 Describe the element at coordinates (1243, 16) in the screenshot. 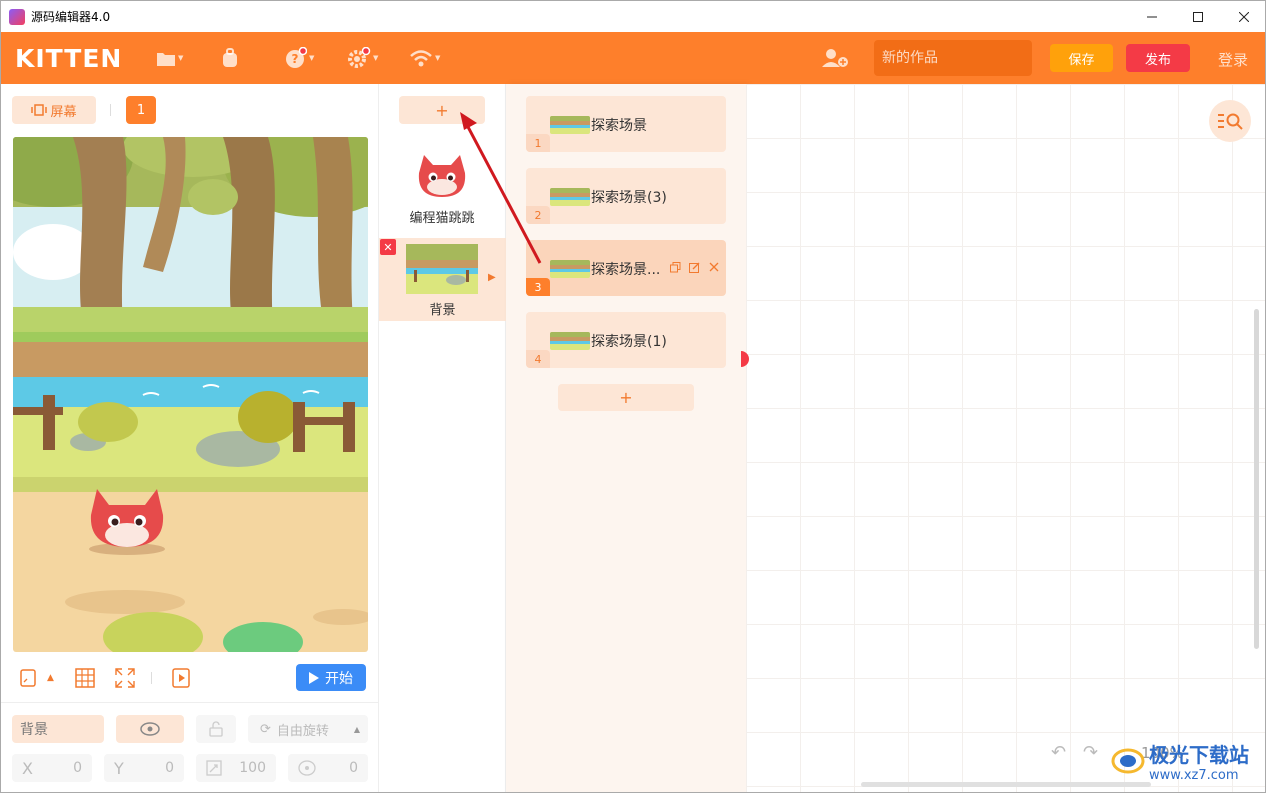

I see `close-button` at that location.